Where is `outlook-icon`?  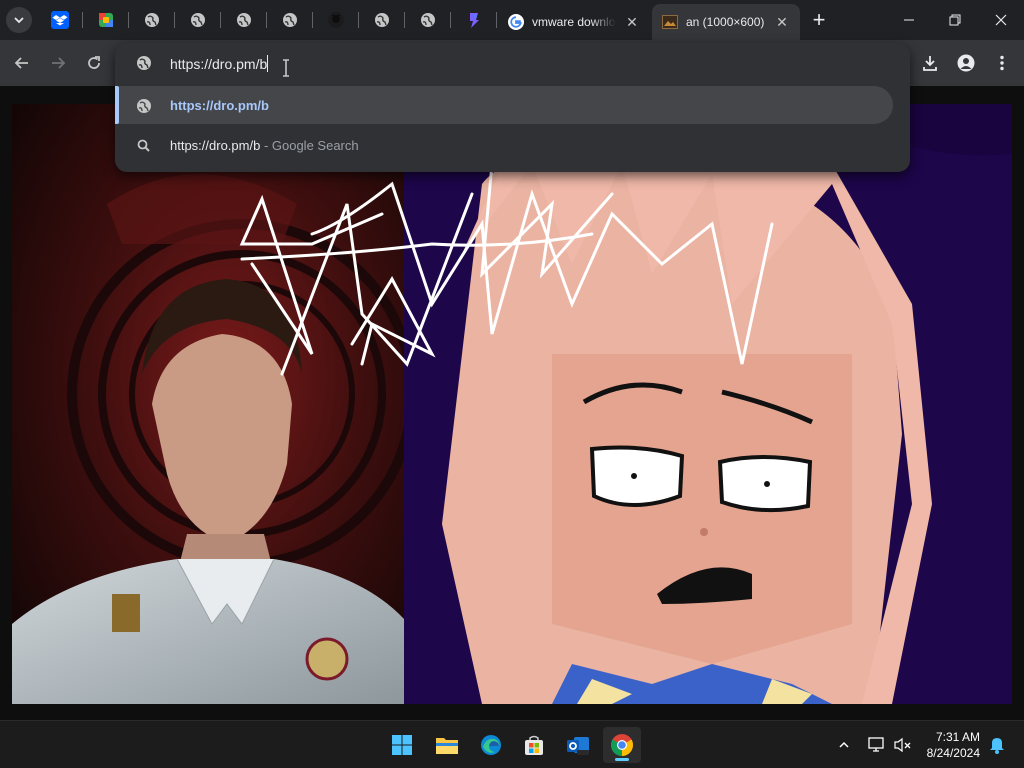
outlook-icon is located at coordinates (578, 746).